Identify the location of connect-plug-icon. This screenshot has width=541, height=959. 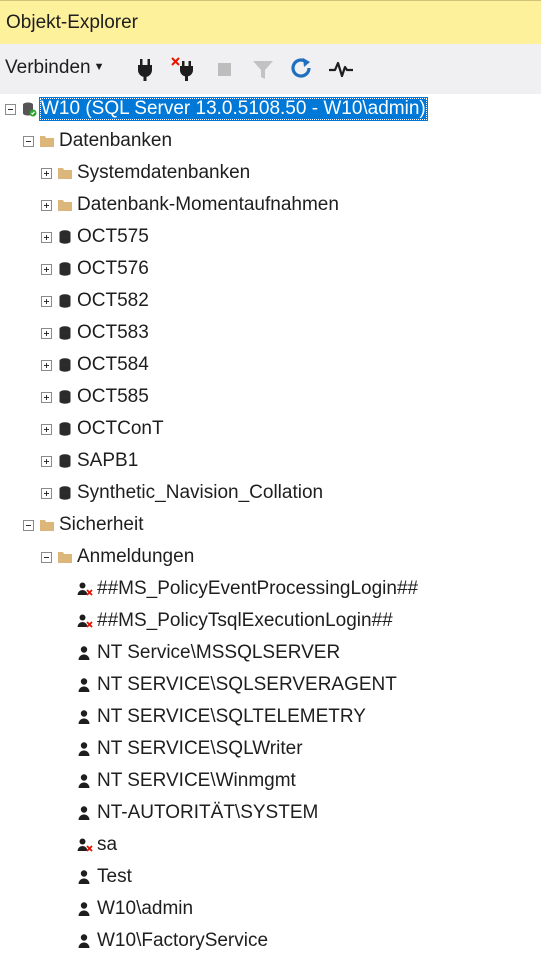
(145, 69).